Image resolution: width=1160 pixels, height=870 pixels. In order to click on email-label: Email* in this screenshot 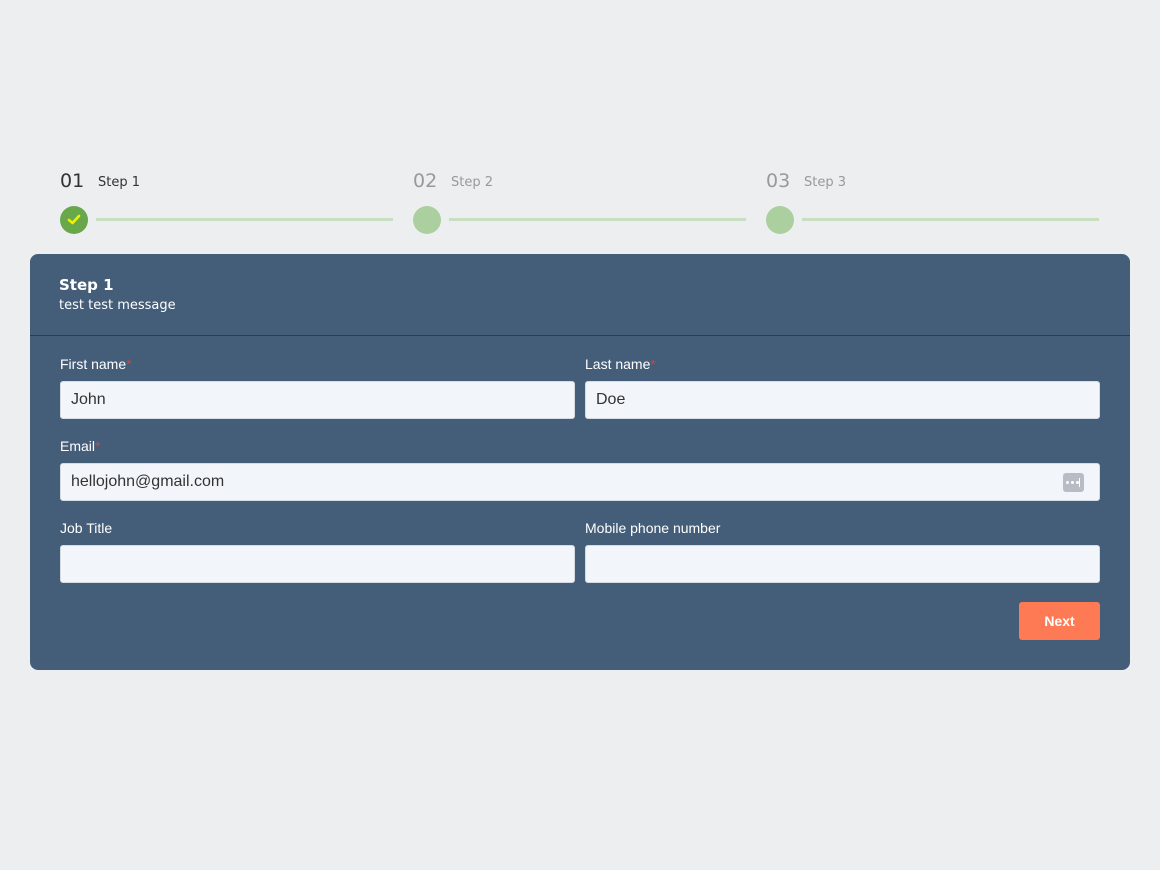, I will do `click(80, 446)`.